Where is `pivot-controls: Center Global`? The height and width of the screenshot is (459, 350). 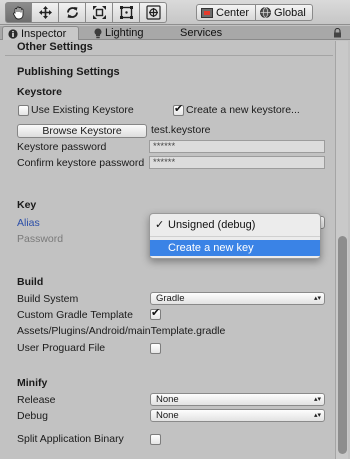
pivot-controls: Center Global is located at coordinates (254, 12).